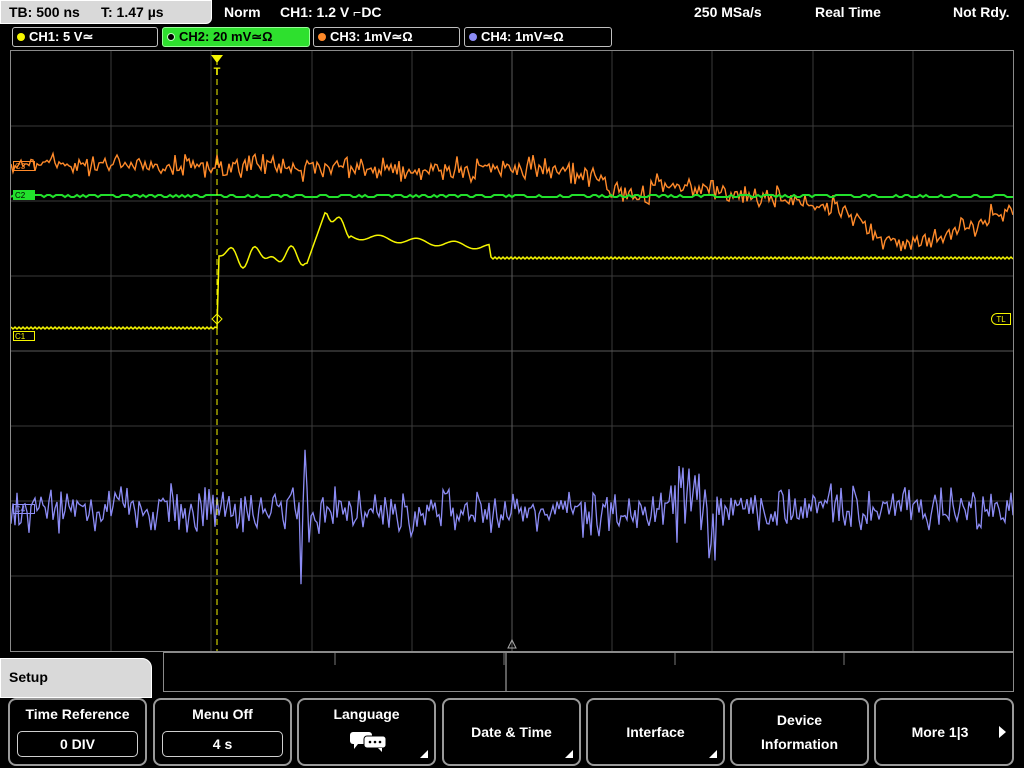  Describe the element at coordinates (799, 744) in the screenshot. I see `softkey-label-line2: Information` at that location.